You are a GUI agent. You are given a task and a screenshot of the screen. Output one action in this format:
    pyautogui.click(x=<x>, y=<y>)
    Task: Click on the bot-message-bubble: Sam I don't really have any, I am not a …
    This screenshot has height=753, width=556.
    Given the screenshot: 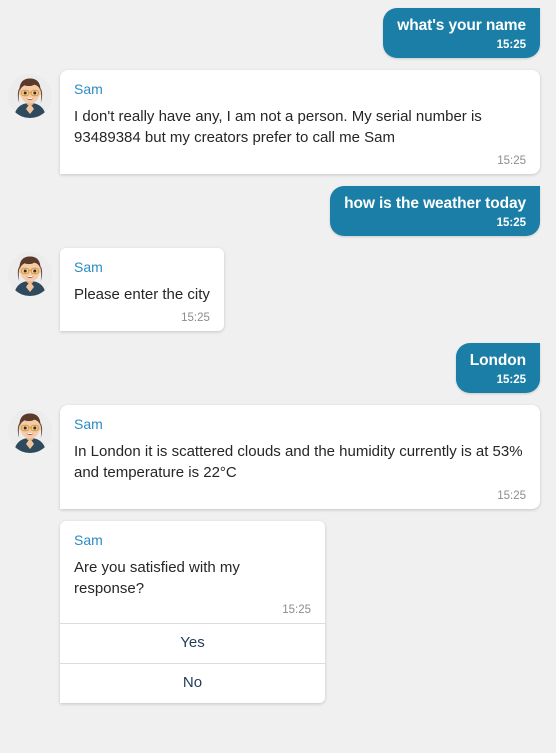 What is the action you would take?
    pyautogui.click(x=300, y=122)
    